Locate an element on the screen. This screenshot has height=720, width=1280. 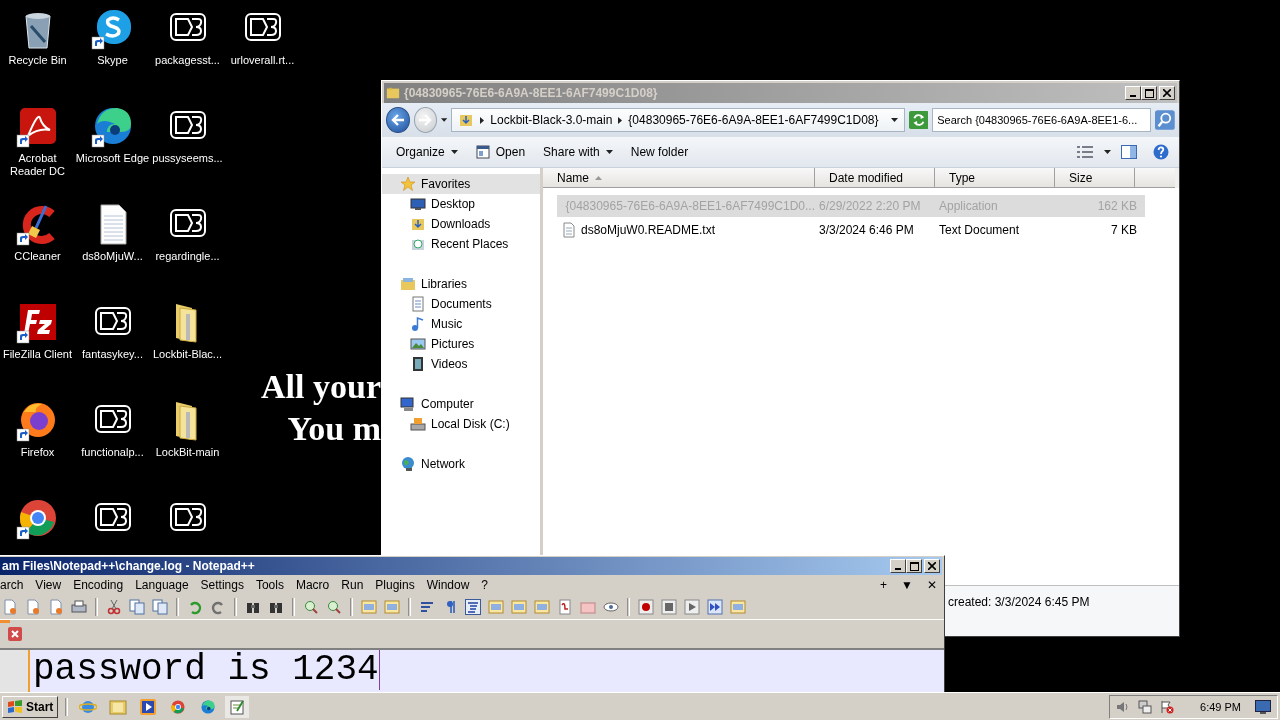
refresh-icon is located at coordinates (918, 120).